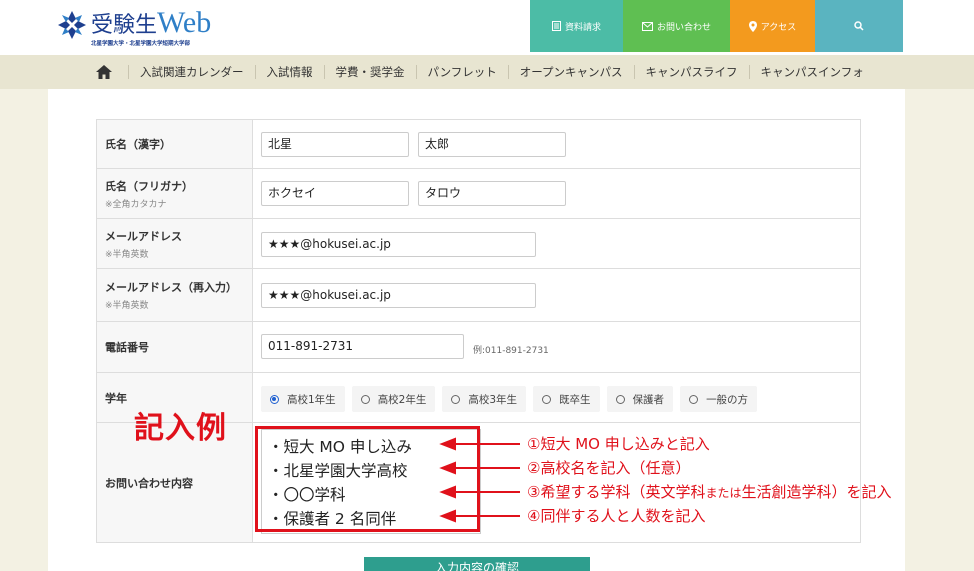 Image resolution: width=974 pixels, height=571 pixels. I want to click on grade-option-label: 高校2年生, so click(402, 399).